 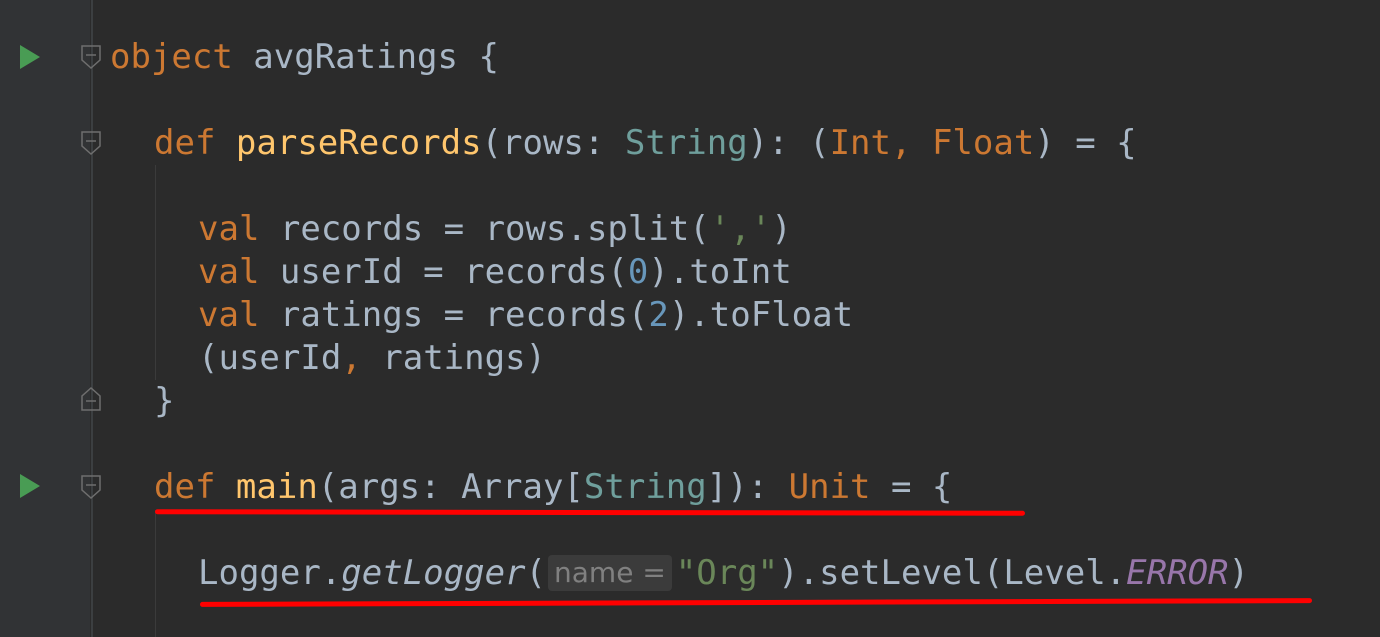 What do you see at coordinates (484, 229) in the screenshot?
I see `expression: records = rows.split(` at bounding box center [484, 229].